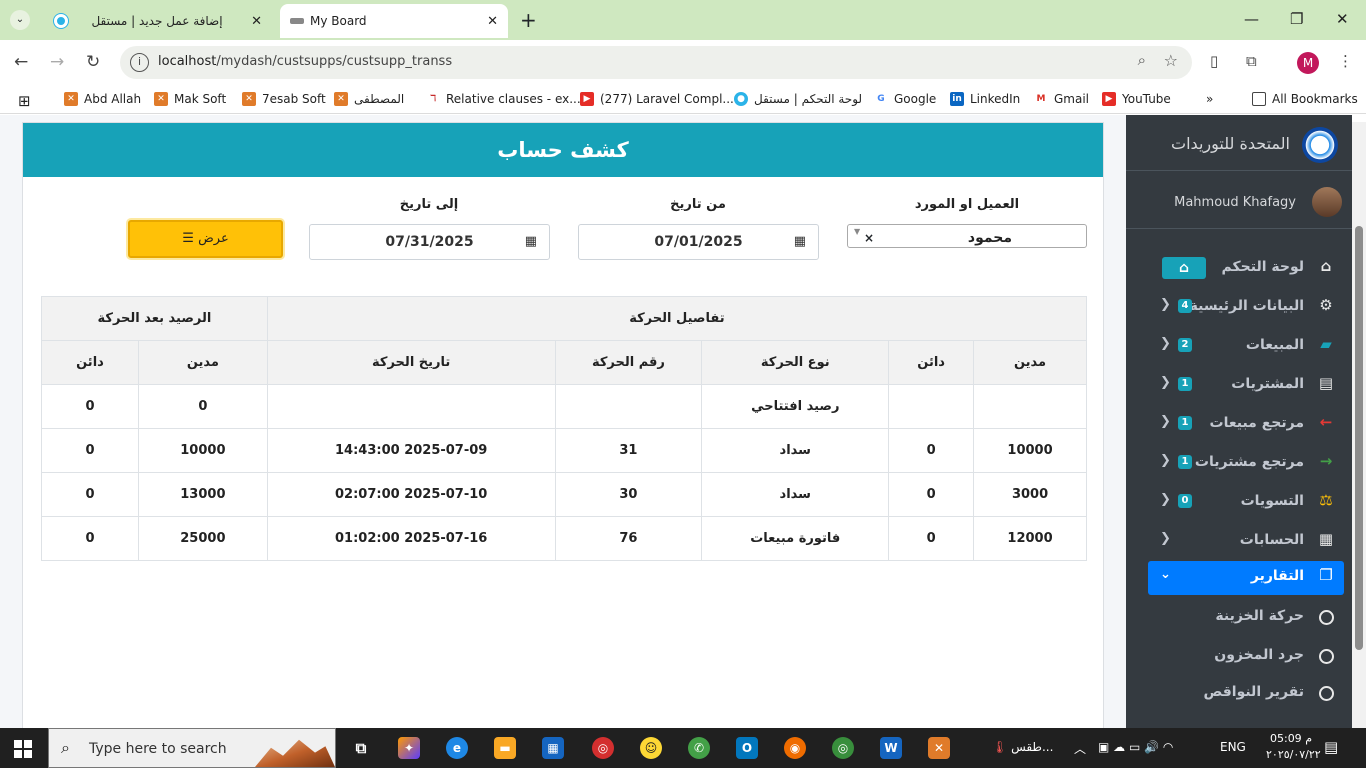  I want to click on microsoft-store-icon: ▦, so click(553, 748).